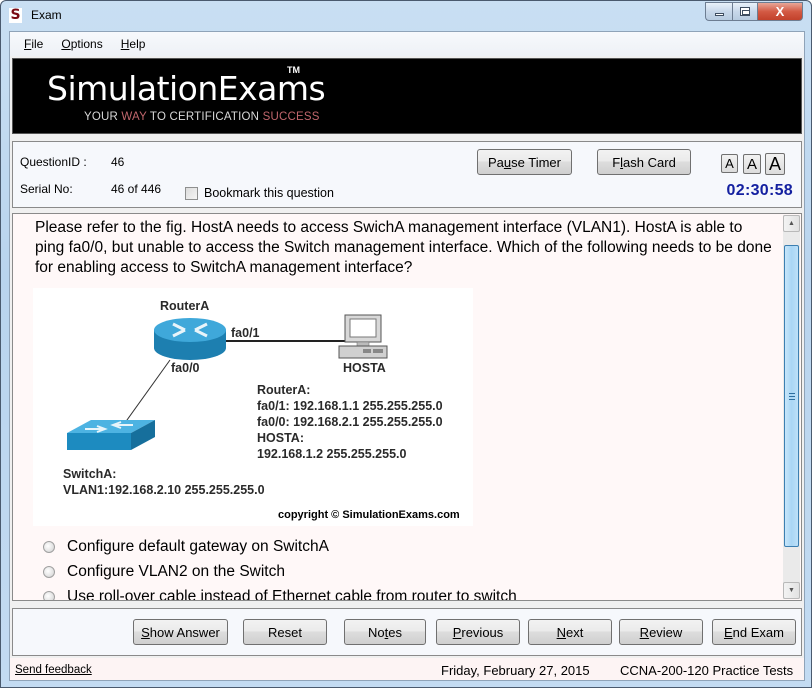  What do you see at coordinates (649, 162) in the screenshot?
I see `flash-card-label-post: ash Card` at bounding box center [649, 162].